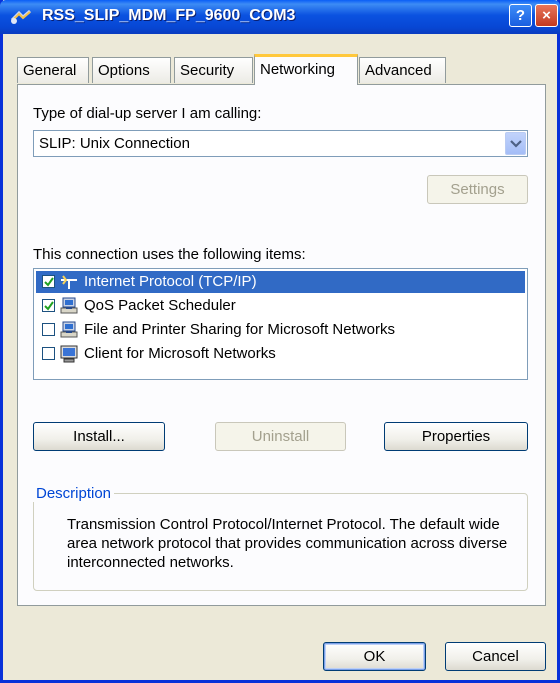 The image size is (560, 683). I want to click on tab-general: General, so click(53, 70).